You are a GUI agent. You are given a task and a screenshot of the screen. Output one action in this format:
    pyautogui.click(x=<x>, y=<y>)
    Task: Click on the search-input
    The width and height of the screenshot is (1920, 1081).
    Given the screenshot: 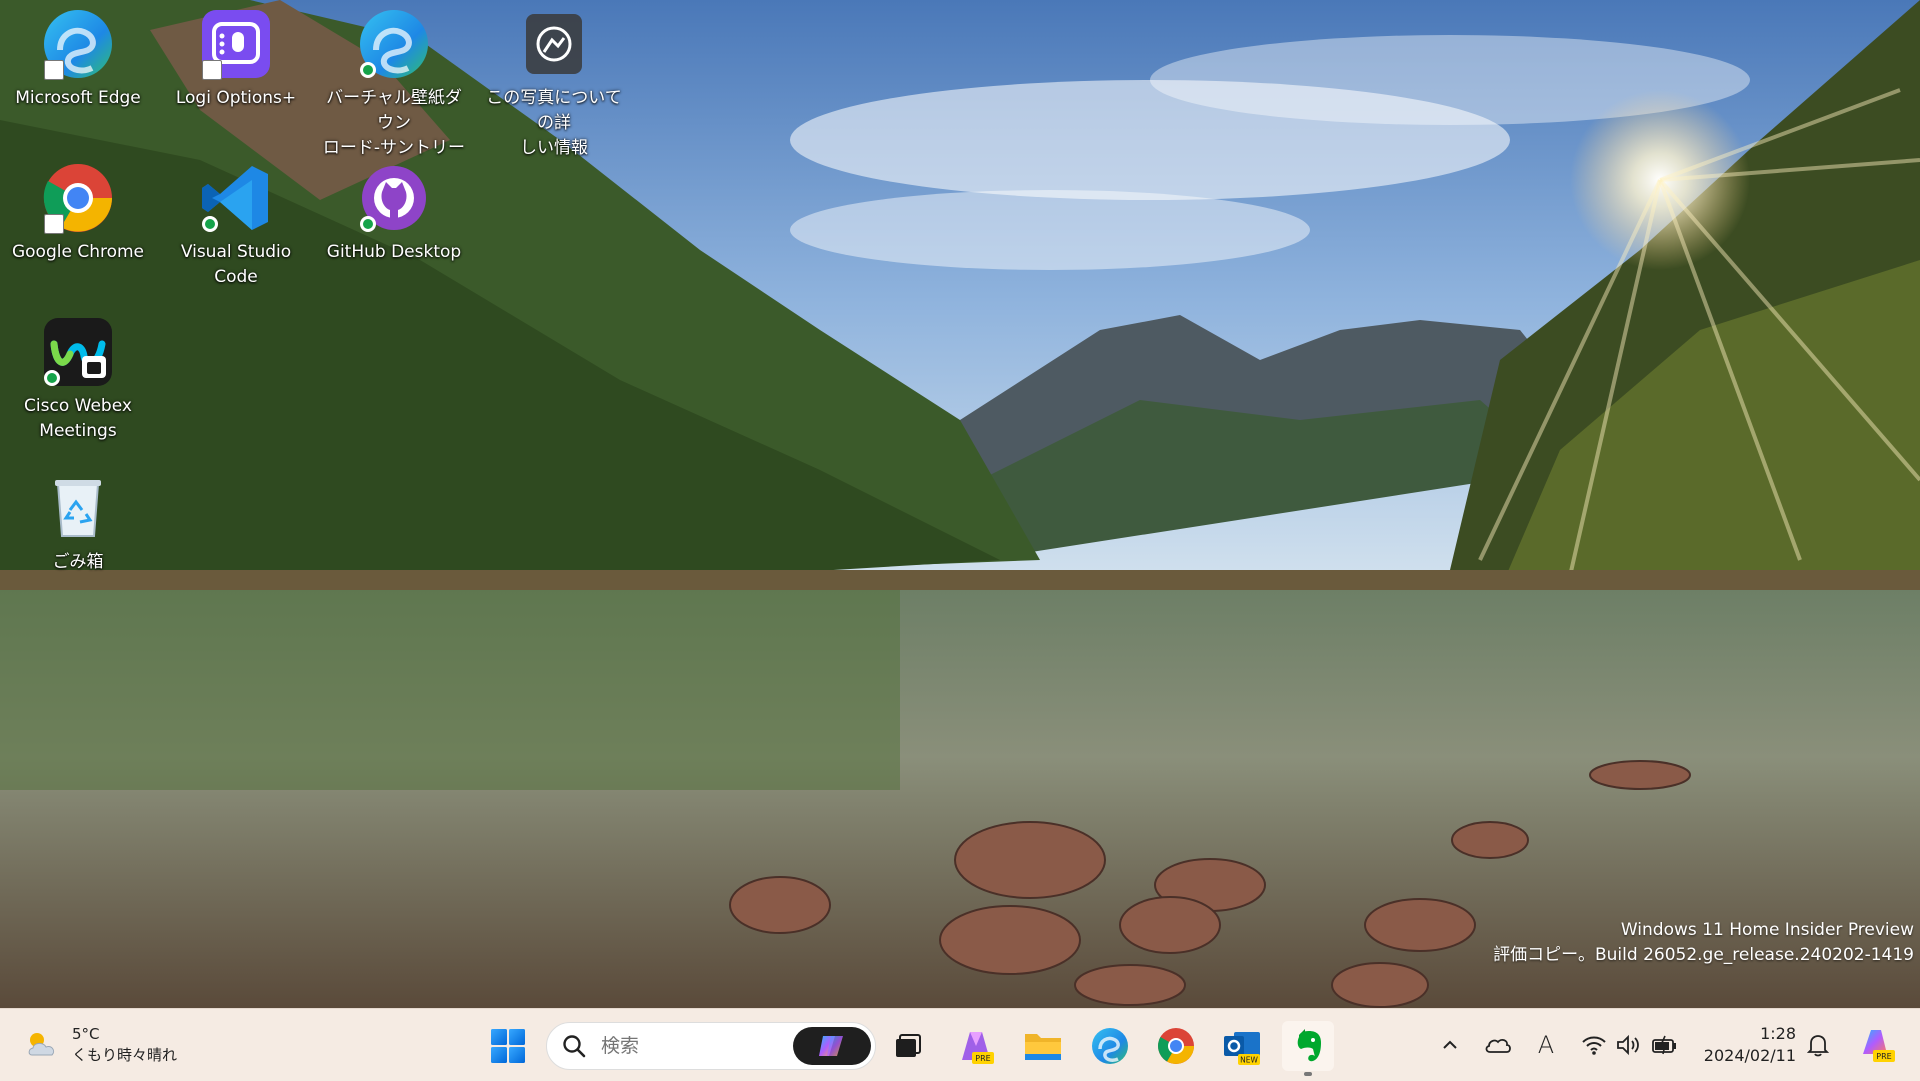 What is the action you would take?
    pyautogui.click(x=696, y=1046)
    